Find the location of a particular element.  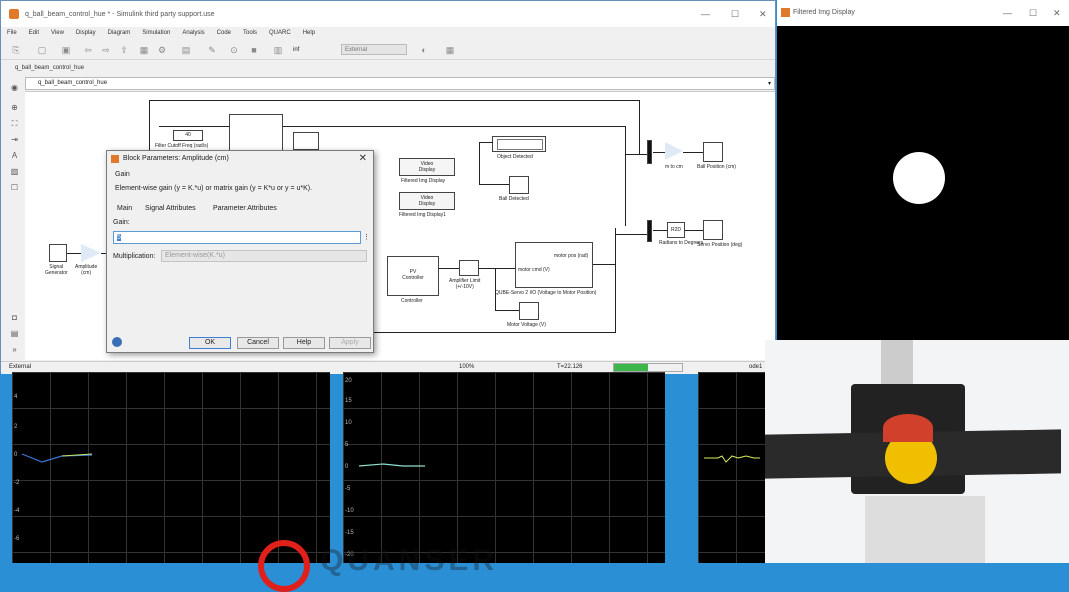

menu-analysis: Analysis is located at coordinates (193, 33).